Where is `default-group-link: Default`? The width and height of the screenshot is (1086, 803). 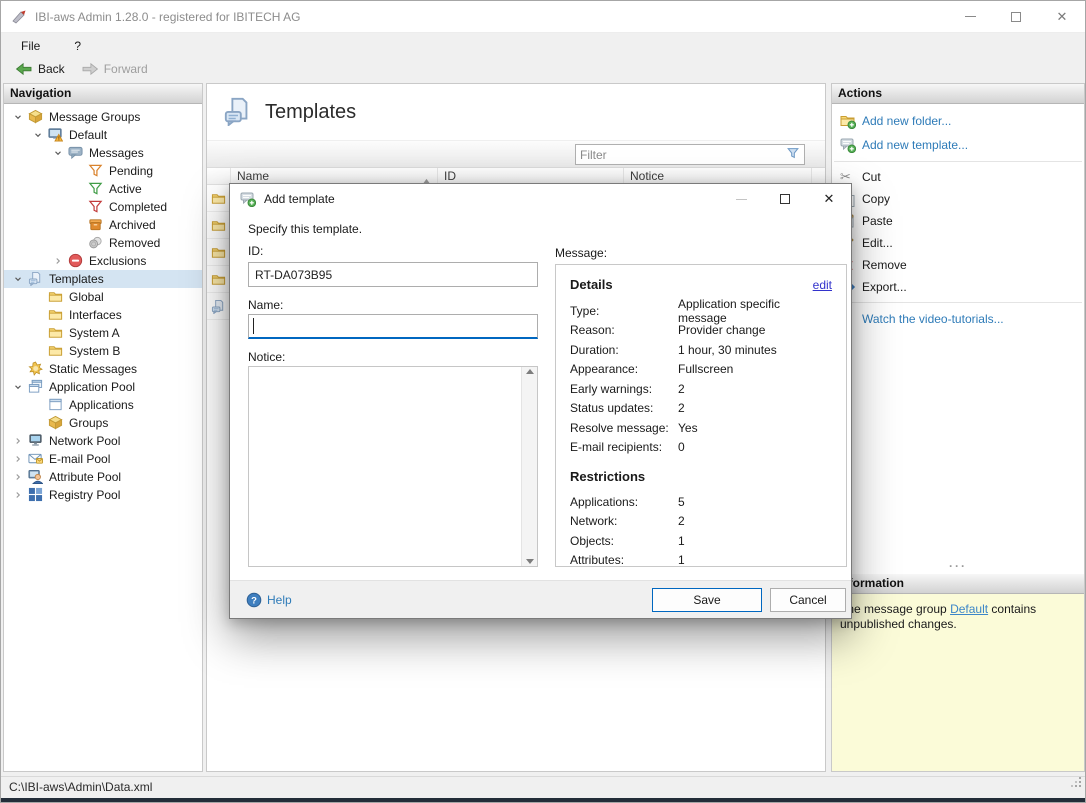 default-group-link: Default is located at coordinates (969, 609).